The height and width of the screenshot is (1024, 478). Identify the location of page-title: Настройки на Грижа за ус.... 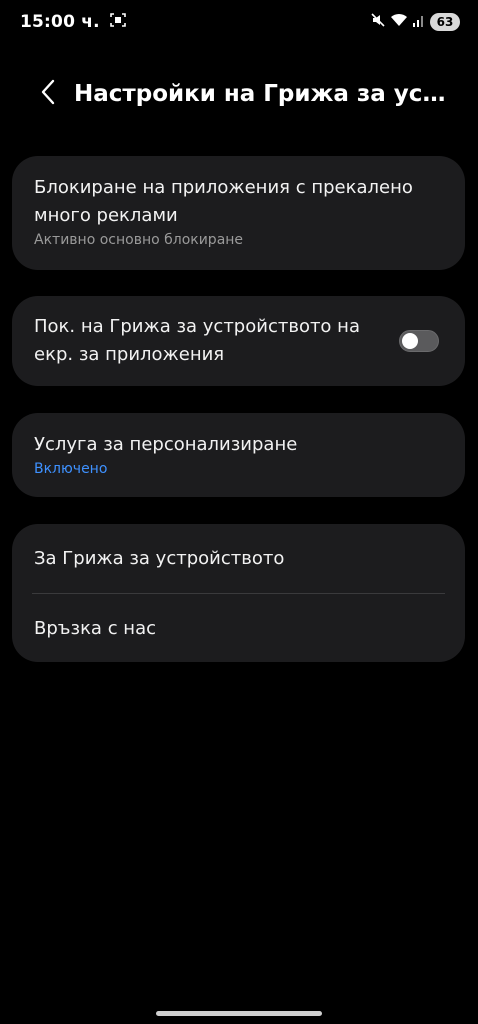
(260, 94).